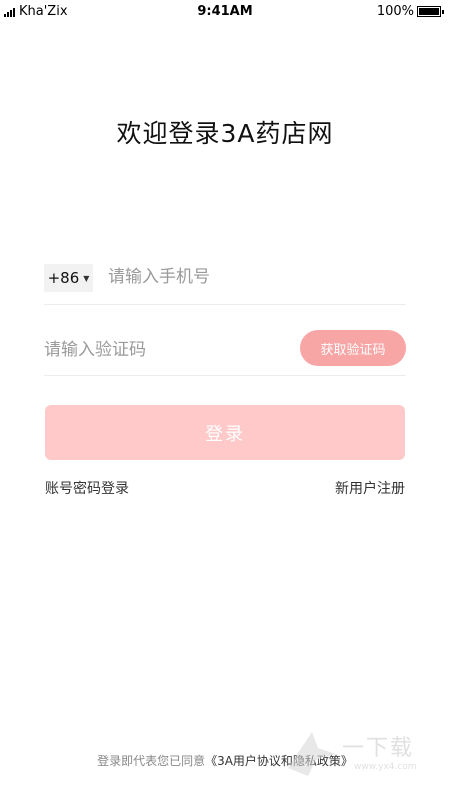 This screenshot has width=450, height=800. Describe the element at coordinates (370, 488) in the screenshot. I see `register-link: 新用户注册` at that location.